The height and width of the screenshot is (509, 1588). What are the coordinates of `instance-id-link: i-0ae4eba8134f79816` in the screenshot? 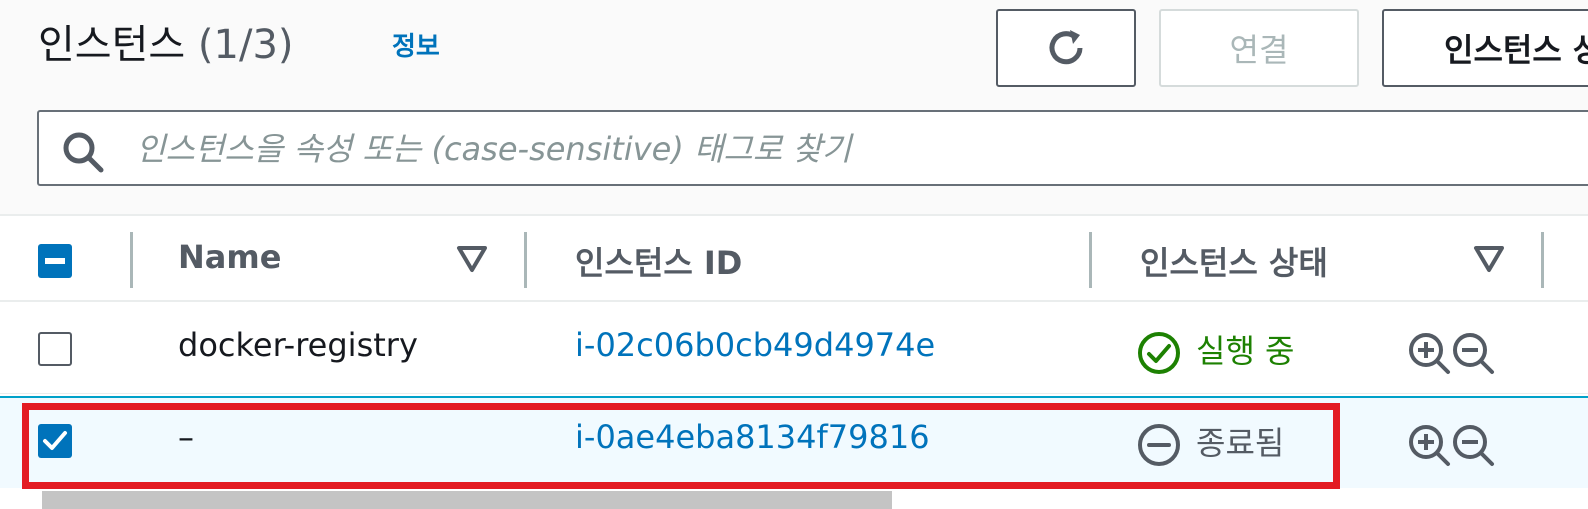 It's located at (752, 437).